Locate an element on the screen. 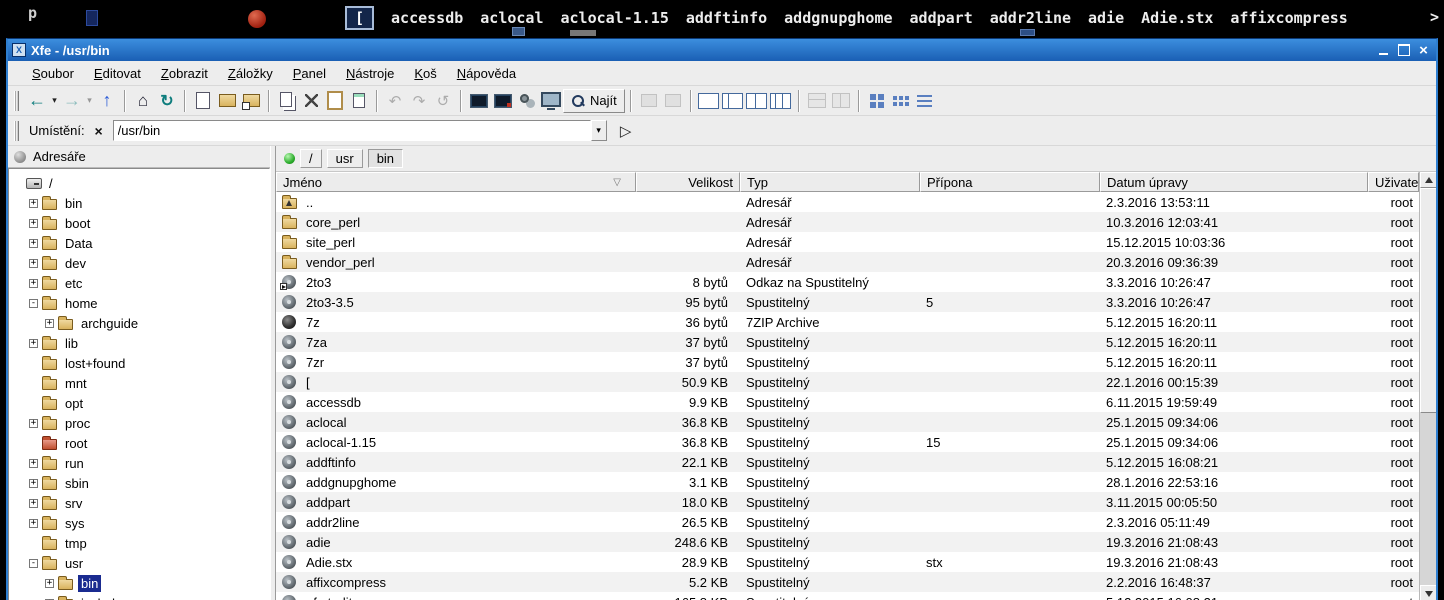 This screenshot has height=600, width=1444. tree-item-proc: + proc is located at coordinates (139, 423).